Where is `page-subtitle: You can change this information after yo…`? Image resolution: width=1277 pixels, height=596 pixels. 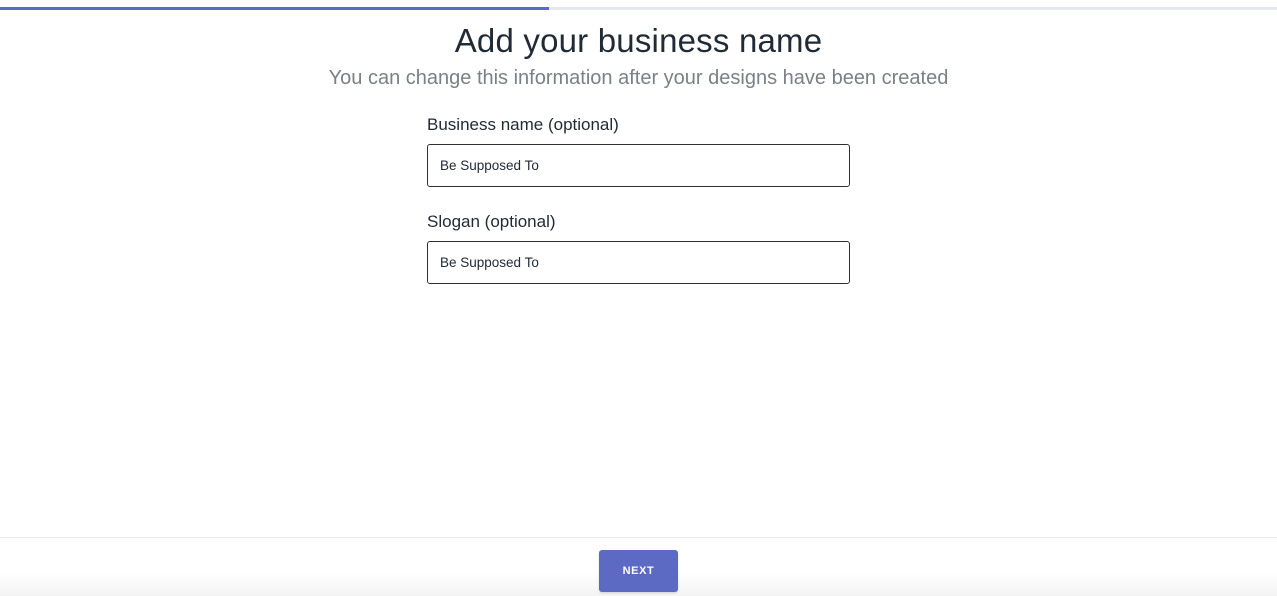 page-subtitle: You can change this information after yo… is located at coordinates (638, 78).